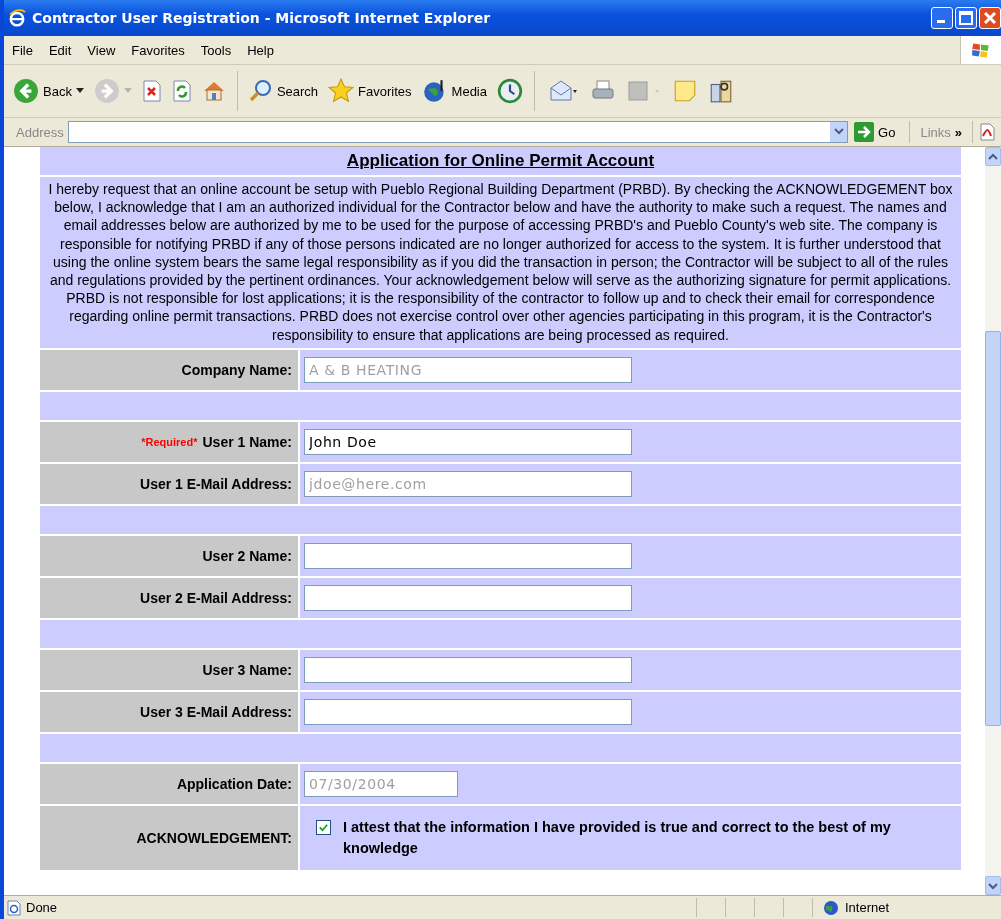  I want to click on menu-item: Favorites, so click(158, 50).